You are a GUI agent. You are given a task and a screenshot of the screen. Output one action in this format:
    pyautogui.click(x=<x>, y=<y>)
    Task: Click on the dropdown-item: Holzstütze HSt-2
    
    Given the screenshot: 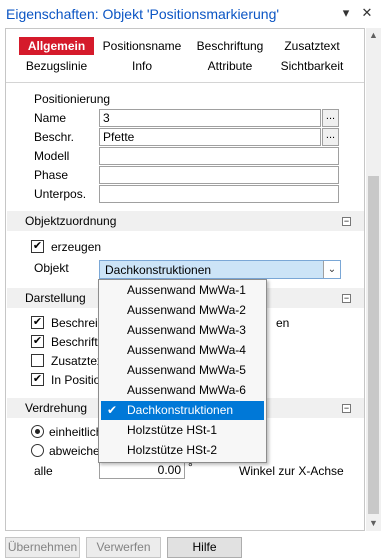 What is the action you would take?
    pyautogui.click(x=182, y=450)
    